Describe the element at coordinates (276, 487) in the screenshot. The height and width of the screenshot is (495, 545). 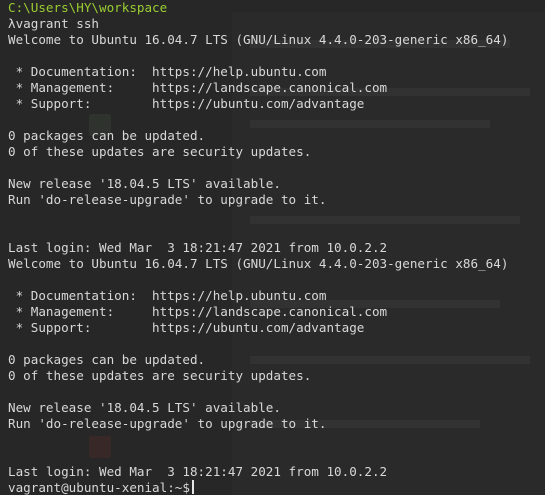
I see `shell-prompt-line: vagrant@ubuntu-xenial:~$` at that location.